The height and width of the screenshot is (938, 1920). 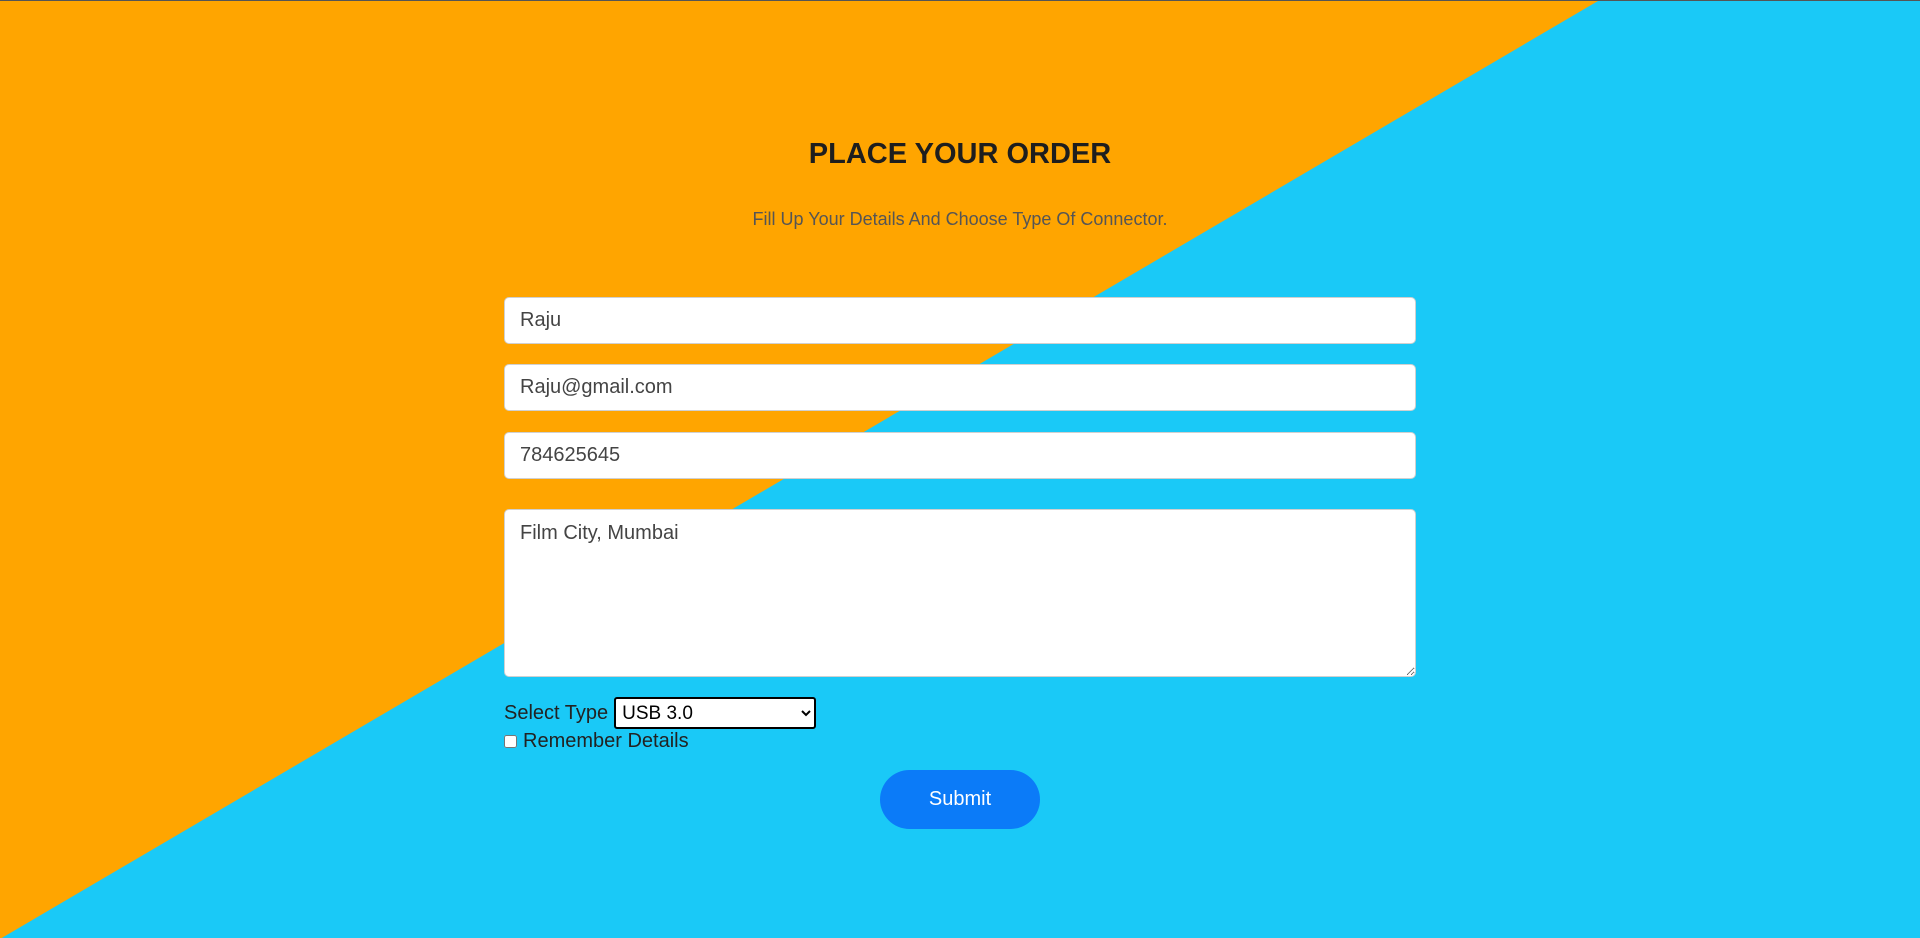 What do you see at coordinates (960, 320) in the screenshot?
I see `name-field` at bounding box center [960, 320].